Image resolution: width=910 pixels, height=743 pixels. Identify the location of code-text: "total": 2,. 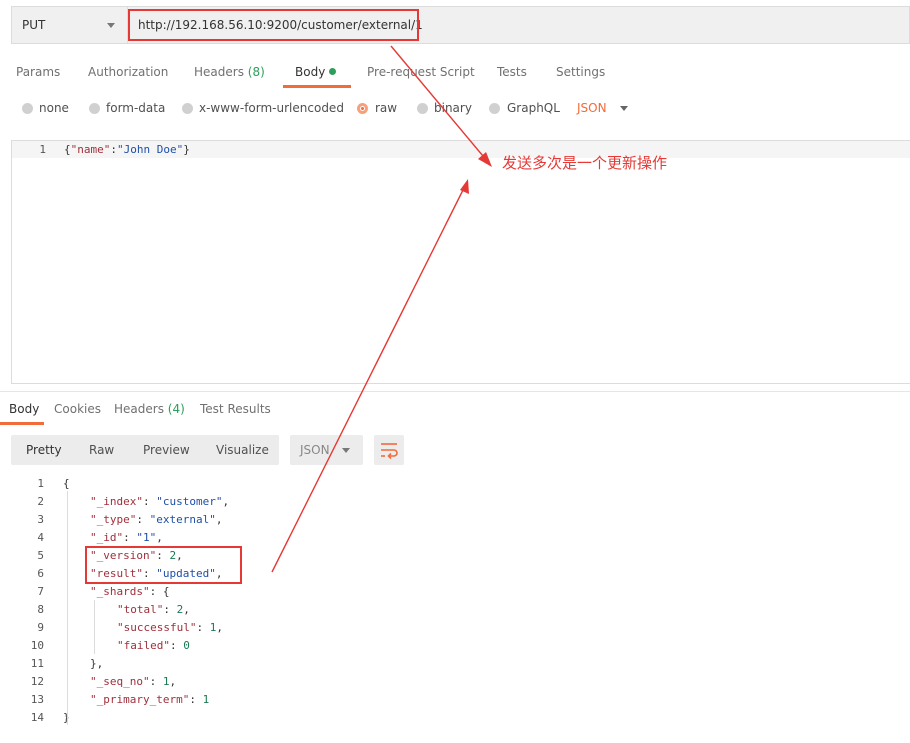
(153, 609).